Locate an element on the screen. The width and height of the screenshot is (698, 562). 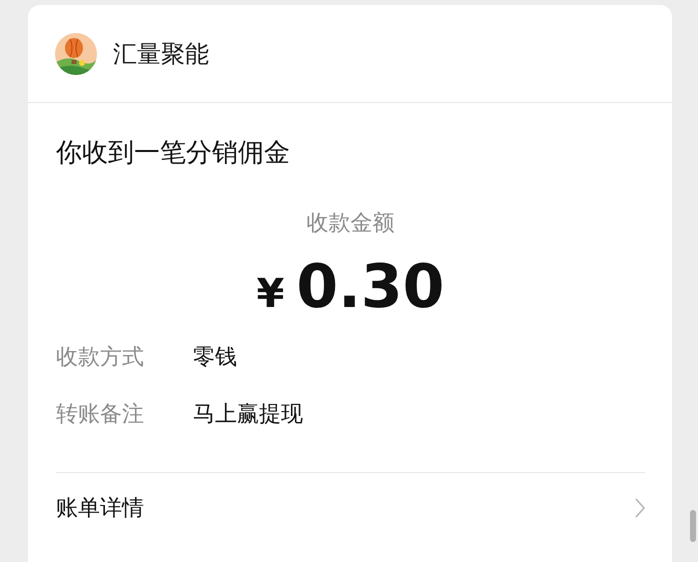
field-value: 零钱 is located at coordinates (215, 358).